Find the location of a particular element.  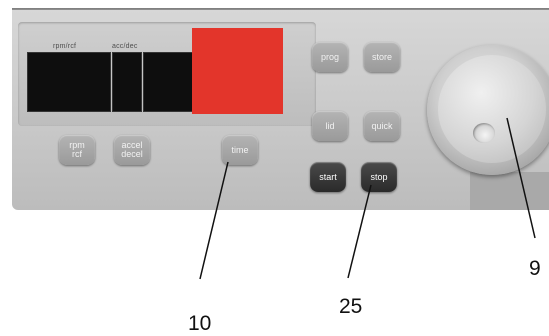

leader-line-time is located at coordinates (214, 220).